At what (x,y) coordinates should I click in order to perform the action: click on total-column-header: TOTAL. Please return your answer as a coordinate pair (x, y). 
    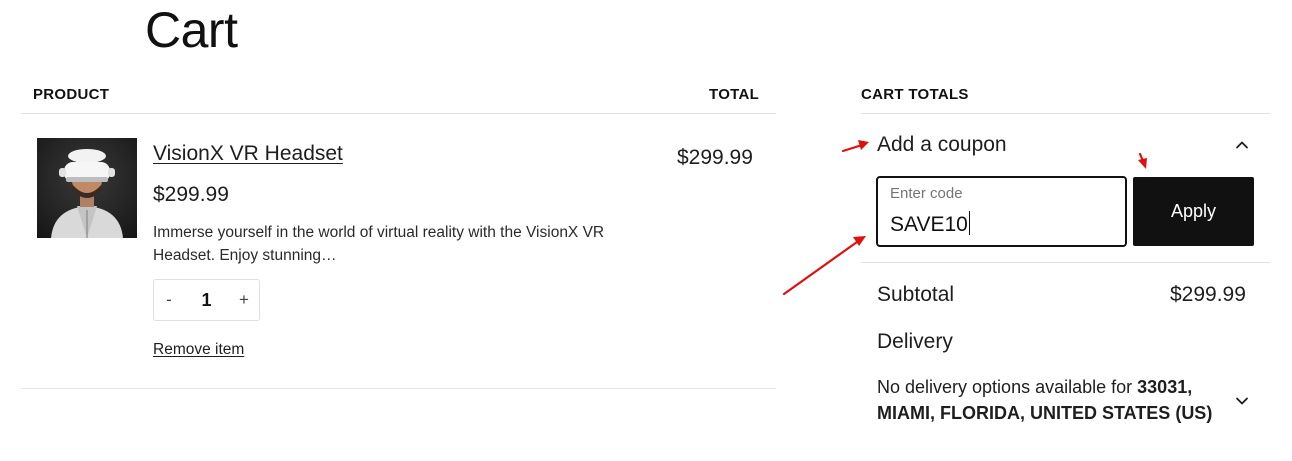
    Looking at the image, I should click on (734, 94).